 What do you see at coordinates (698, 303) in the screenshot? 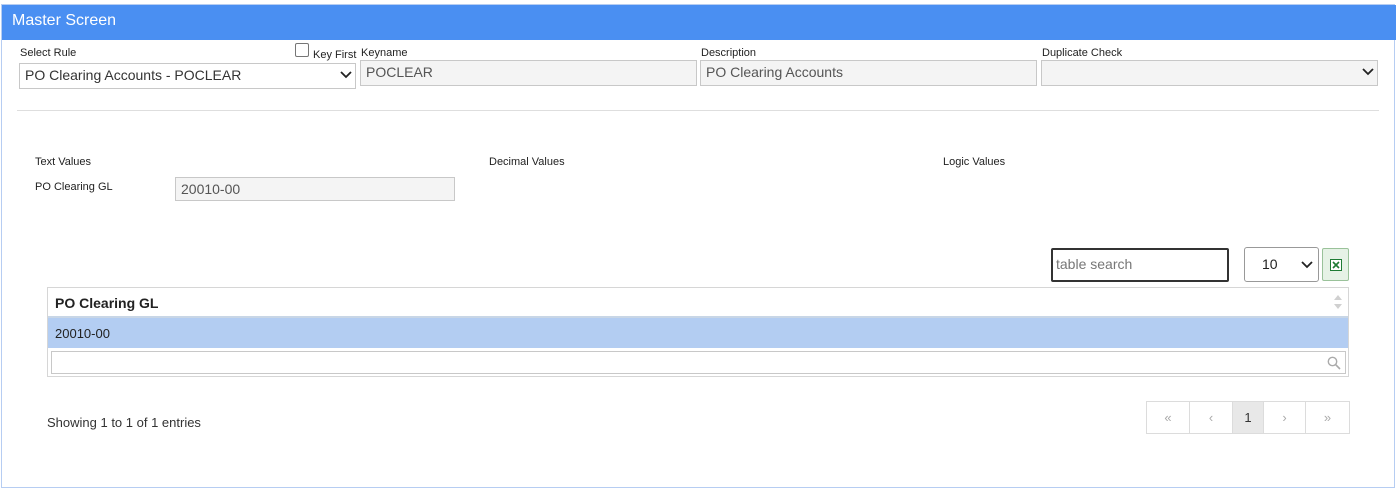
I see `table-header-po-clearing-gl: PO Clearing GL` at bounding box center [698, 303].